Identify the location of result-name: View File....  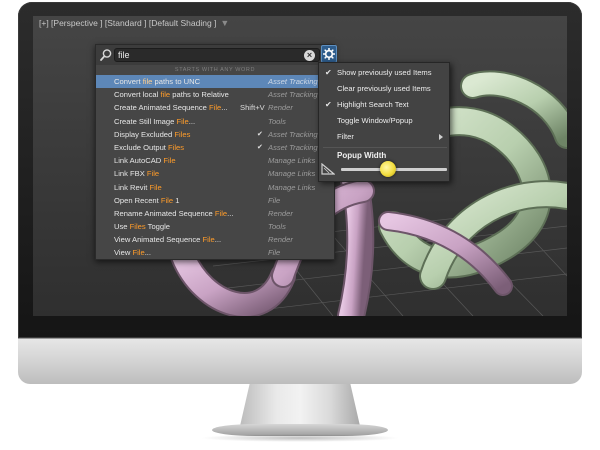
(133, 253).